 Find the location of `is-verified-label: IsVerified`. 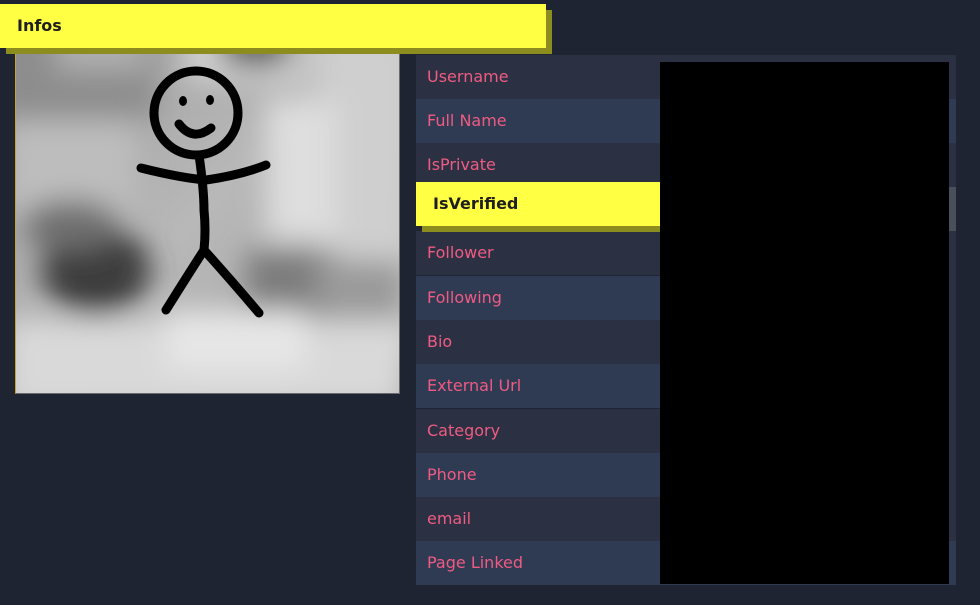

is-verified-label: IsVerified is located at coordinates (476, 203).